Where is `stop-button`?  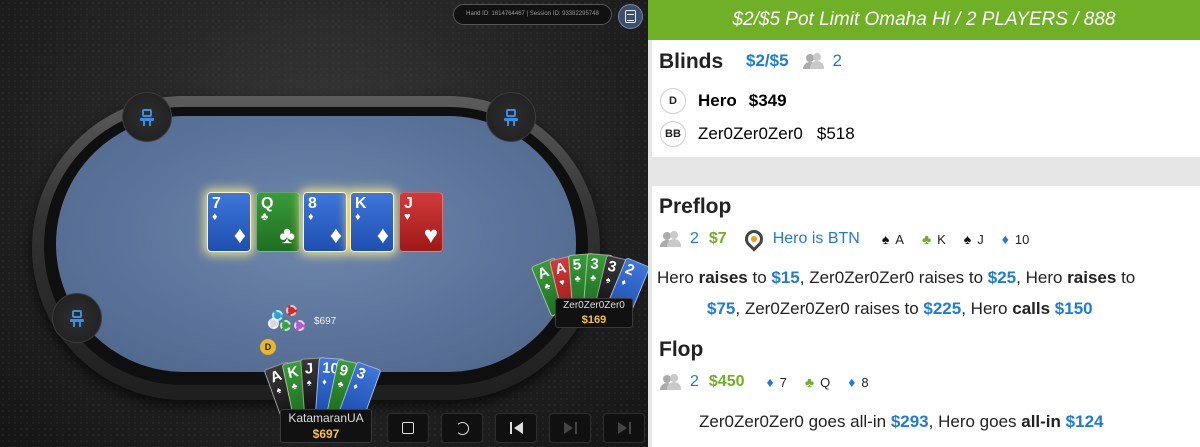
stop-button is located at coordinates (408, 428).